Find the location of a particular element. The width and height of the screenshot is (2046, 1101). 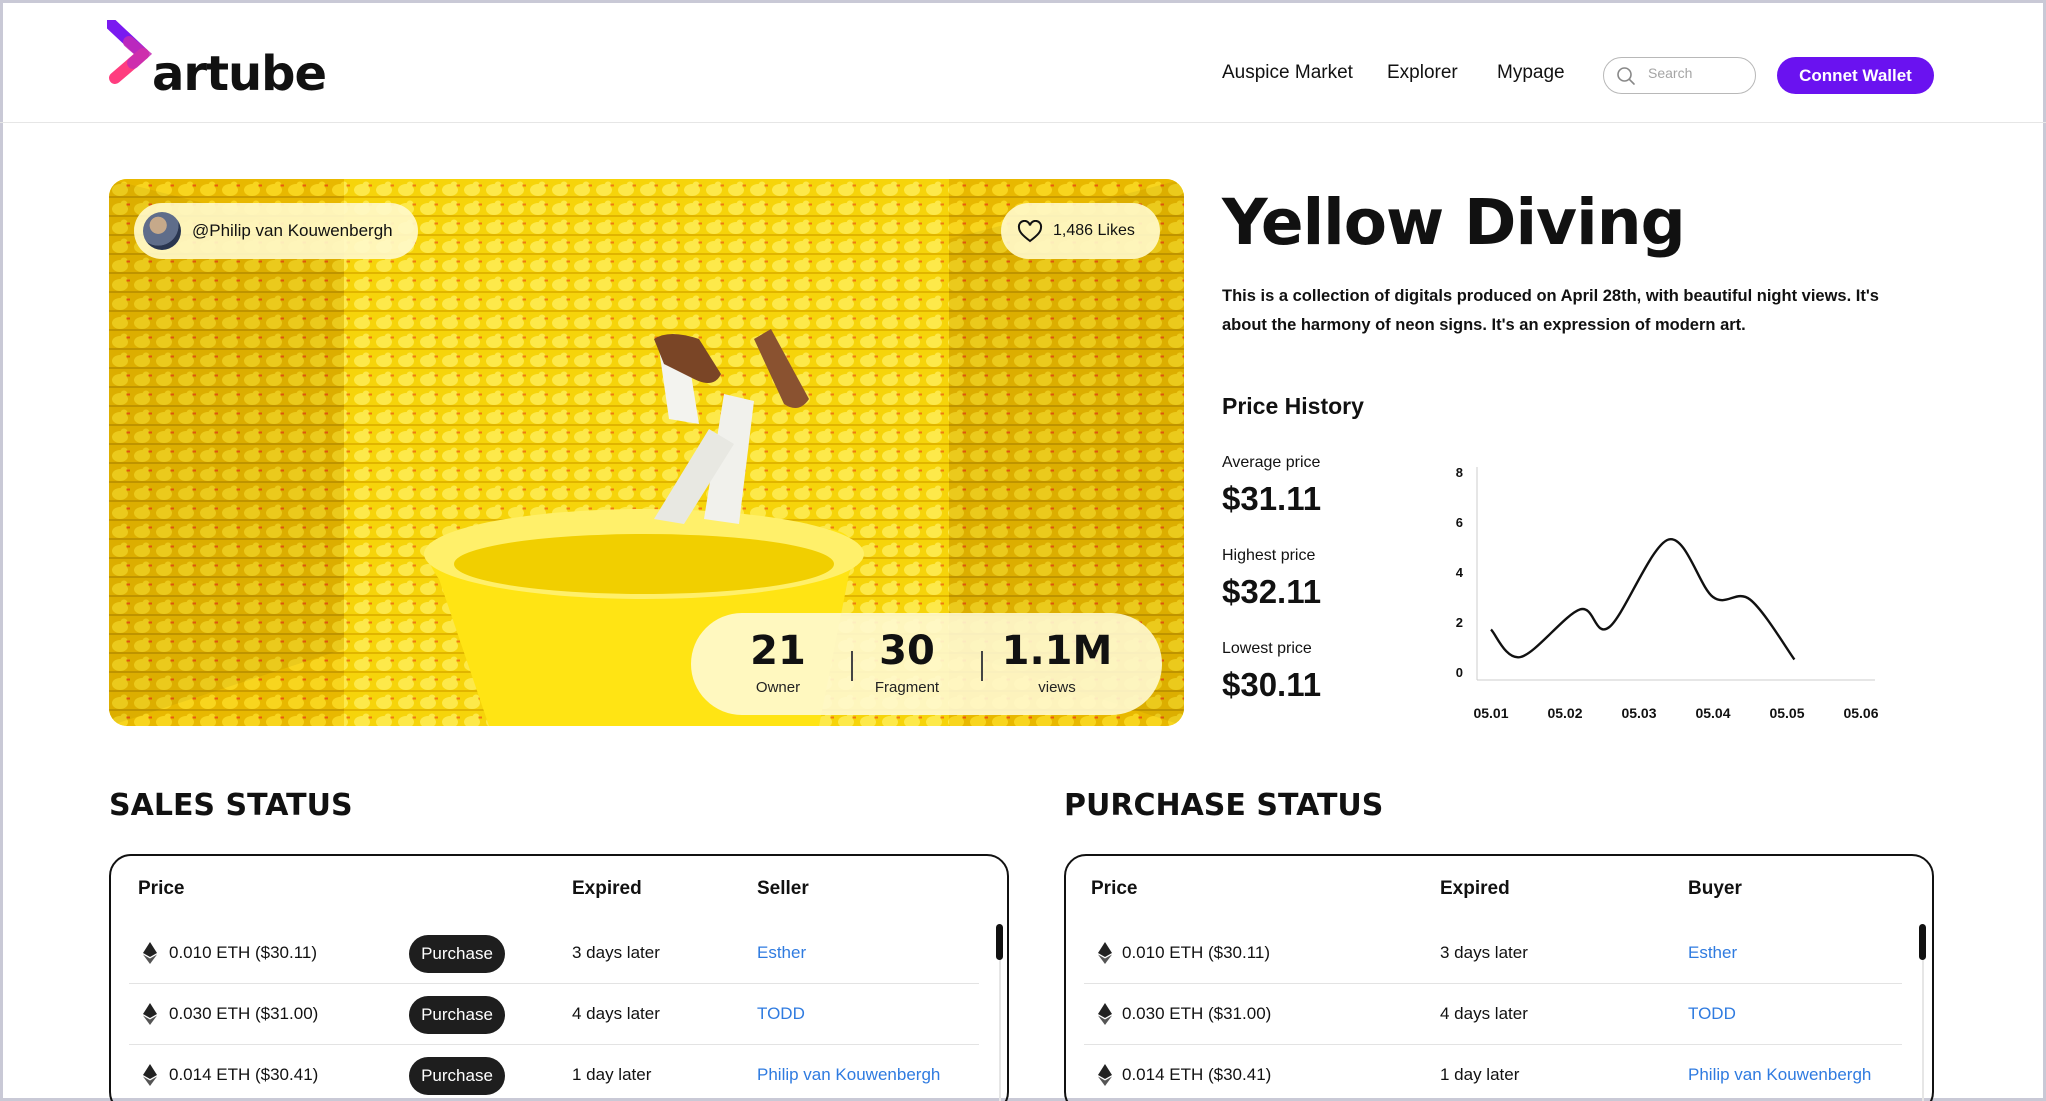

average-price-label: Average price is located at coordinates (1271, 462).